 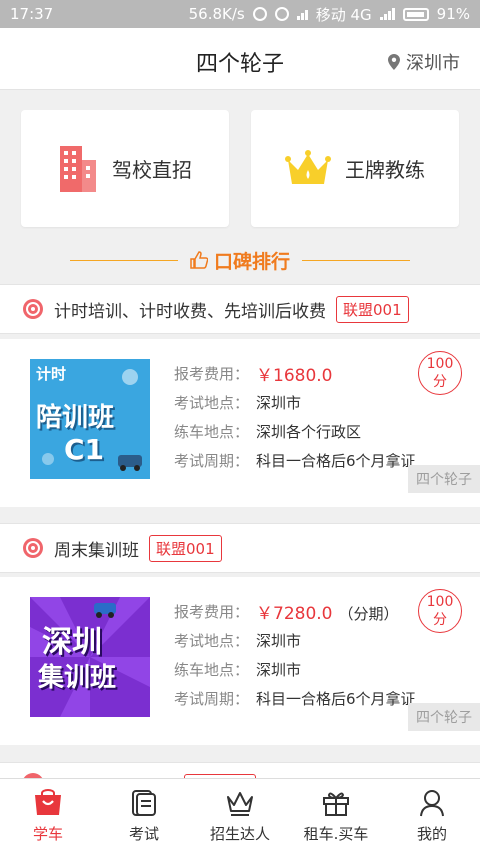 I want to click on tab-learn-driving: 学车, so click(x=48, y=816).